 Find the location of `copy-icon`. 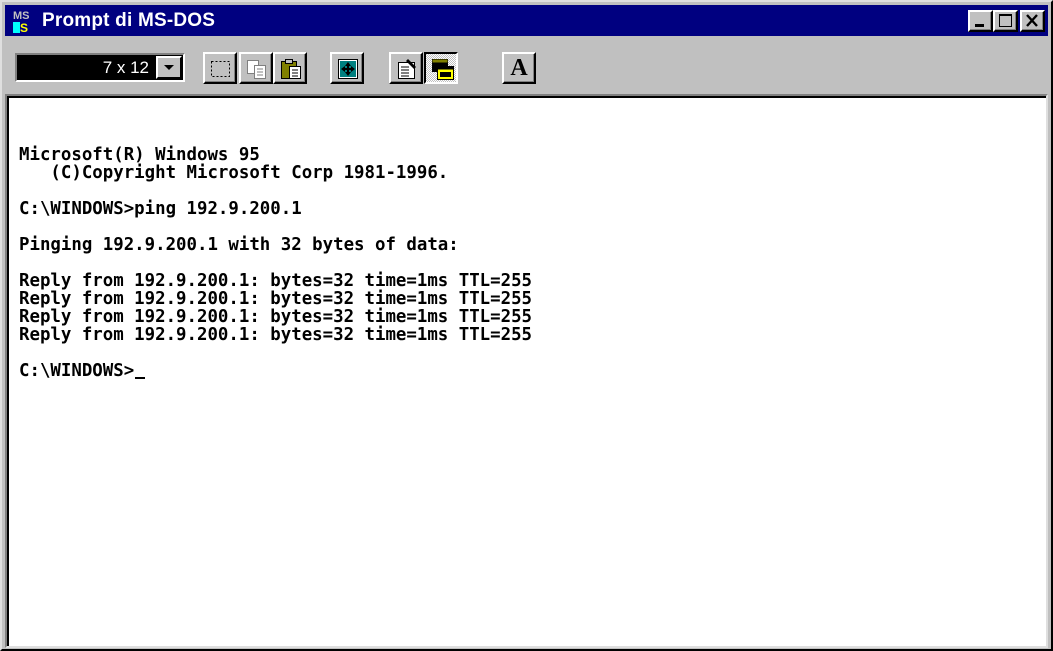

copy-icon is located at coordinates (256, 69).